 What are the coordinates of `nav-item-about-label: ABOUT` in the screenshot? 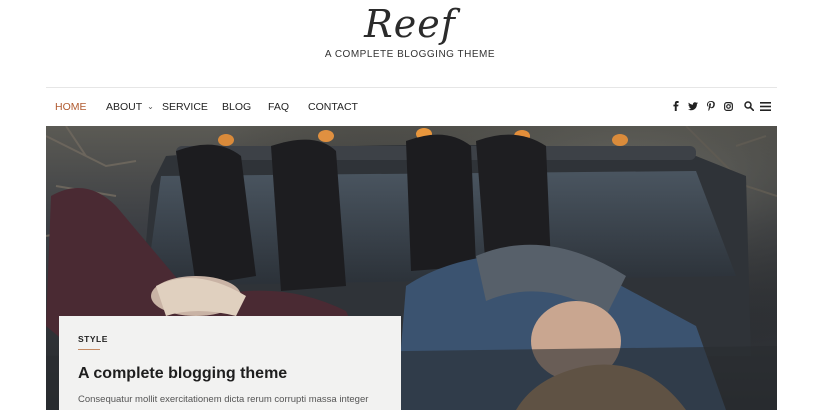 It's located at (124, 107).